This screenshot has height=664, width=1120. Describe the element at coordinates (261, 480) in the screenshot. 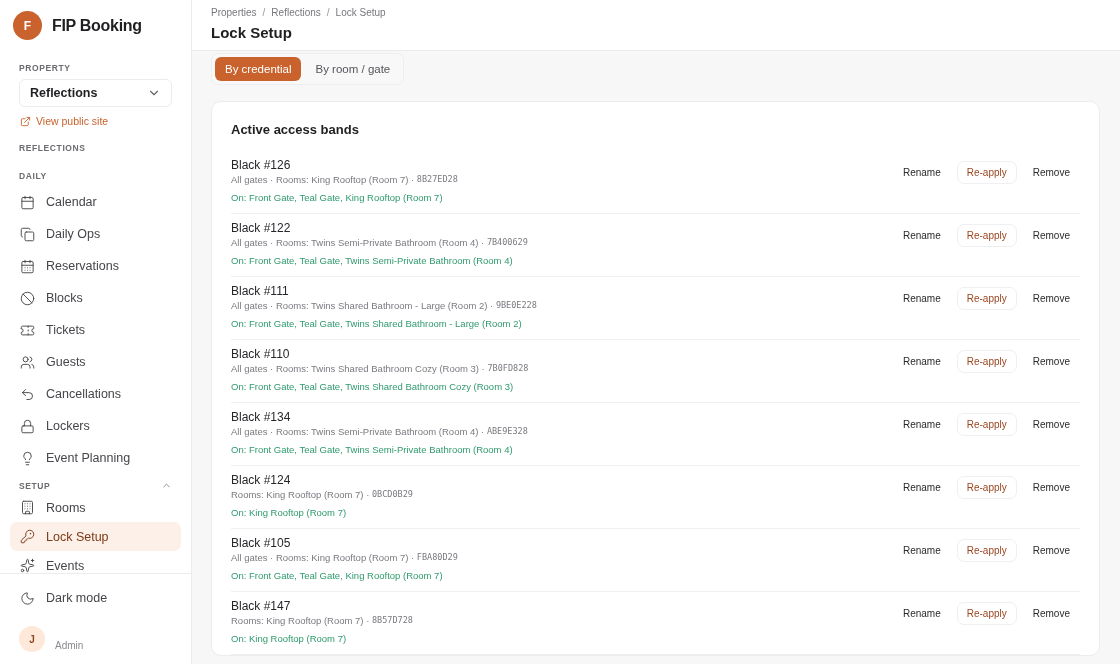

I see `band-name: Black #124` at that location.